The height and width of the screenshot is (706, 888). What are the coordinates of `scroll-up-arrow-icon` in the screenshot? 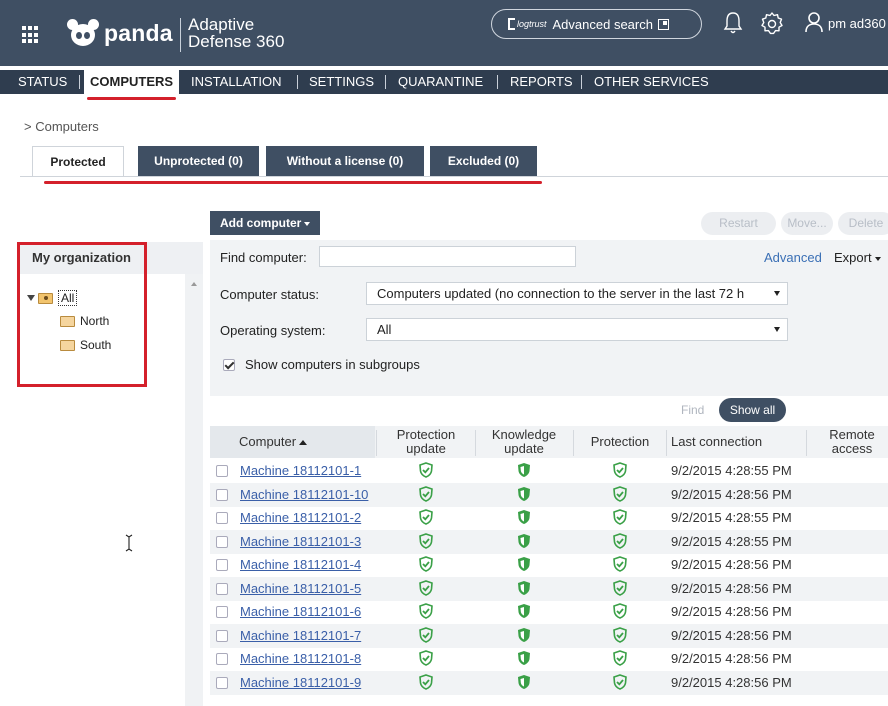 It's located at (194, 284).